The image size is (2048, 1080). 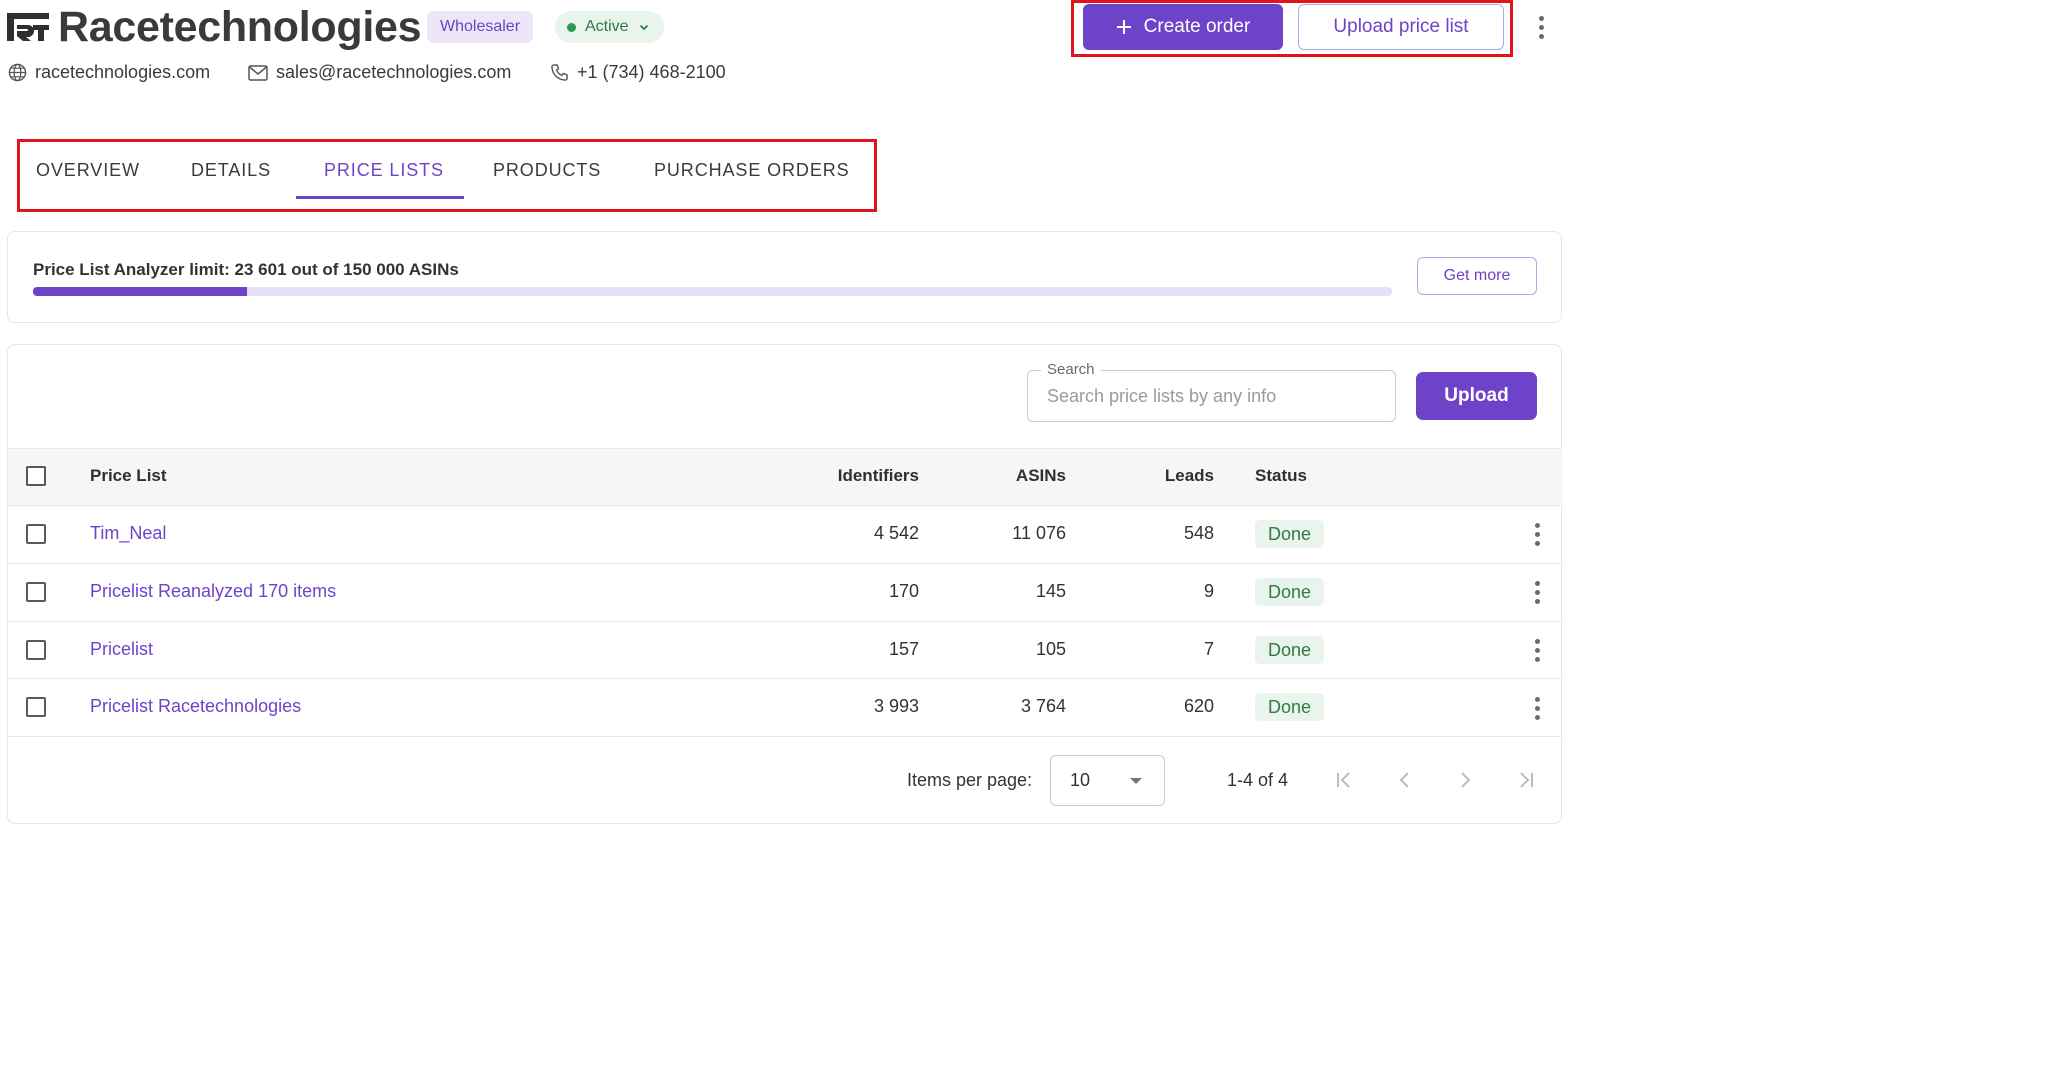 What do you see at coordinates (128, 533) in the screenshot?
I see `price-list-link: Tim_Neal` at bounding box center [128, 533].